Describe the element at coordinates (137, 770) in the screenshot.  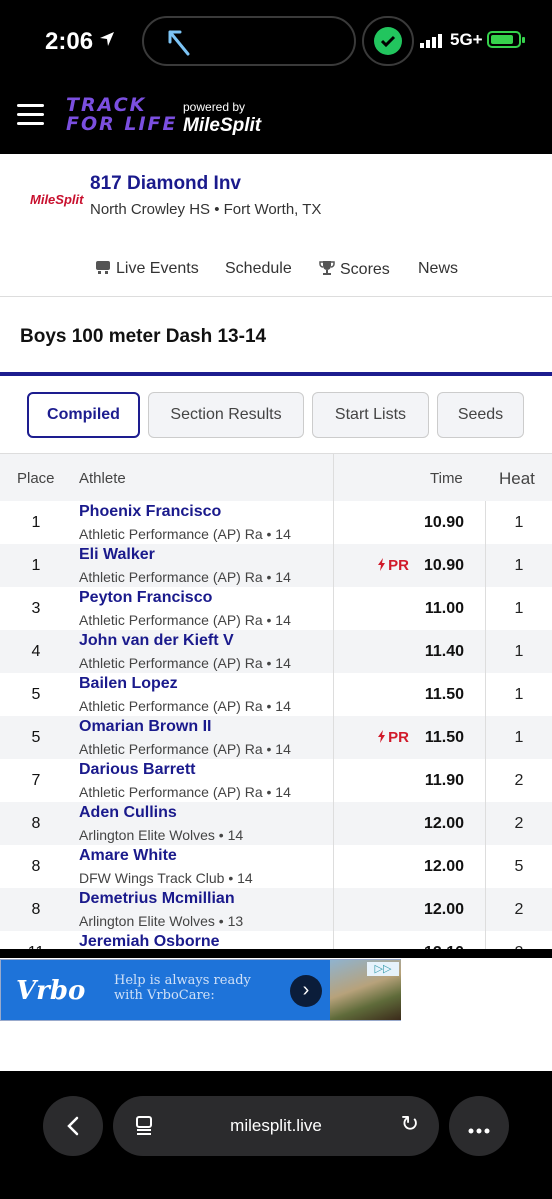
I see `athlete-name-link: Darious Barrett` at that location.